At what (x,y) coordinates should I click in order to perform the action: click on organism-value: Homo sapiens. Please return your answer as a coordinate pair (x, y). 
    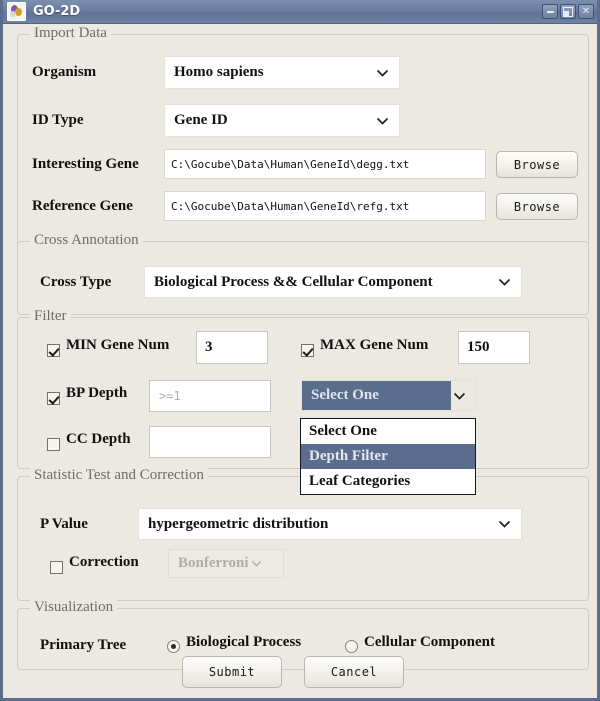
    Looking at the image, I should click on (219, 72).